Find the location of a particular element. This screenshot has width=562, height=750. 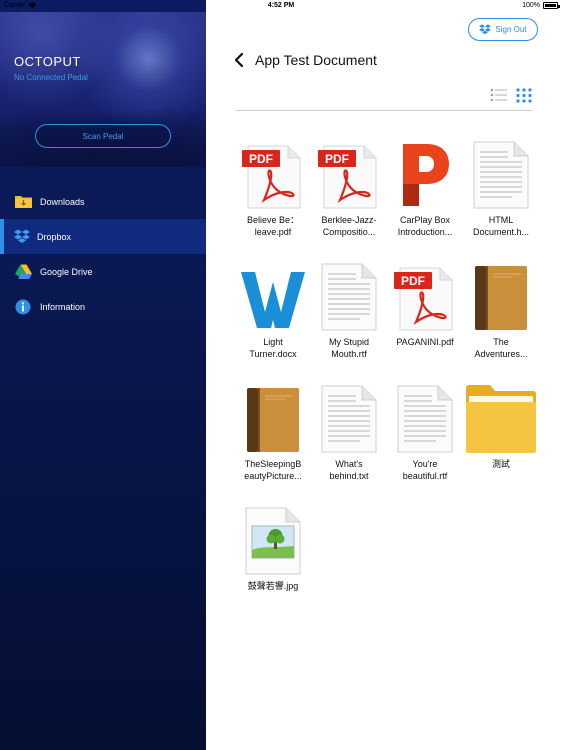

grid-view-icon is located at coordinates (524, 95).